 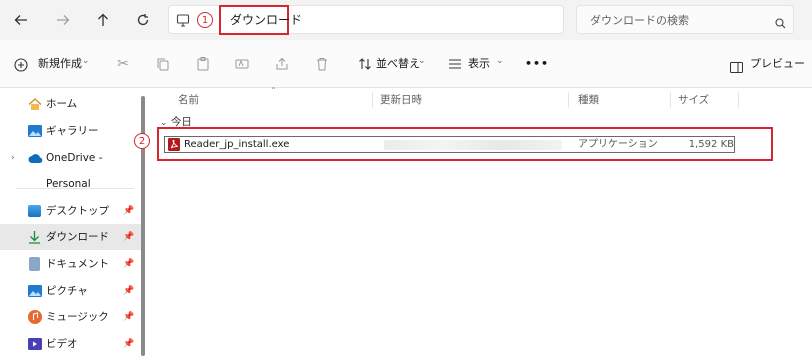 I want to click on sort-chevron-icon: ⌄, so click(x=422, y=61).